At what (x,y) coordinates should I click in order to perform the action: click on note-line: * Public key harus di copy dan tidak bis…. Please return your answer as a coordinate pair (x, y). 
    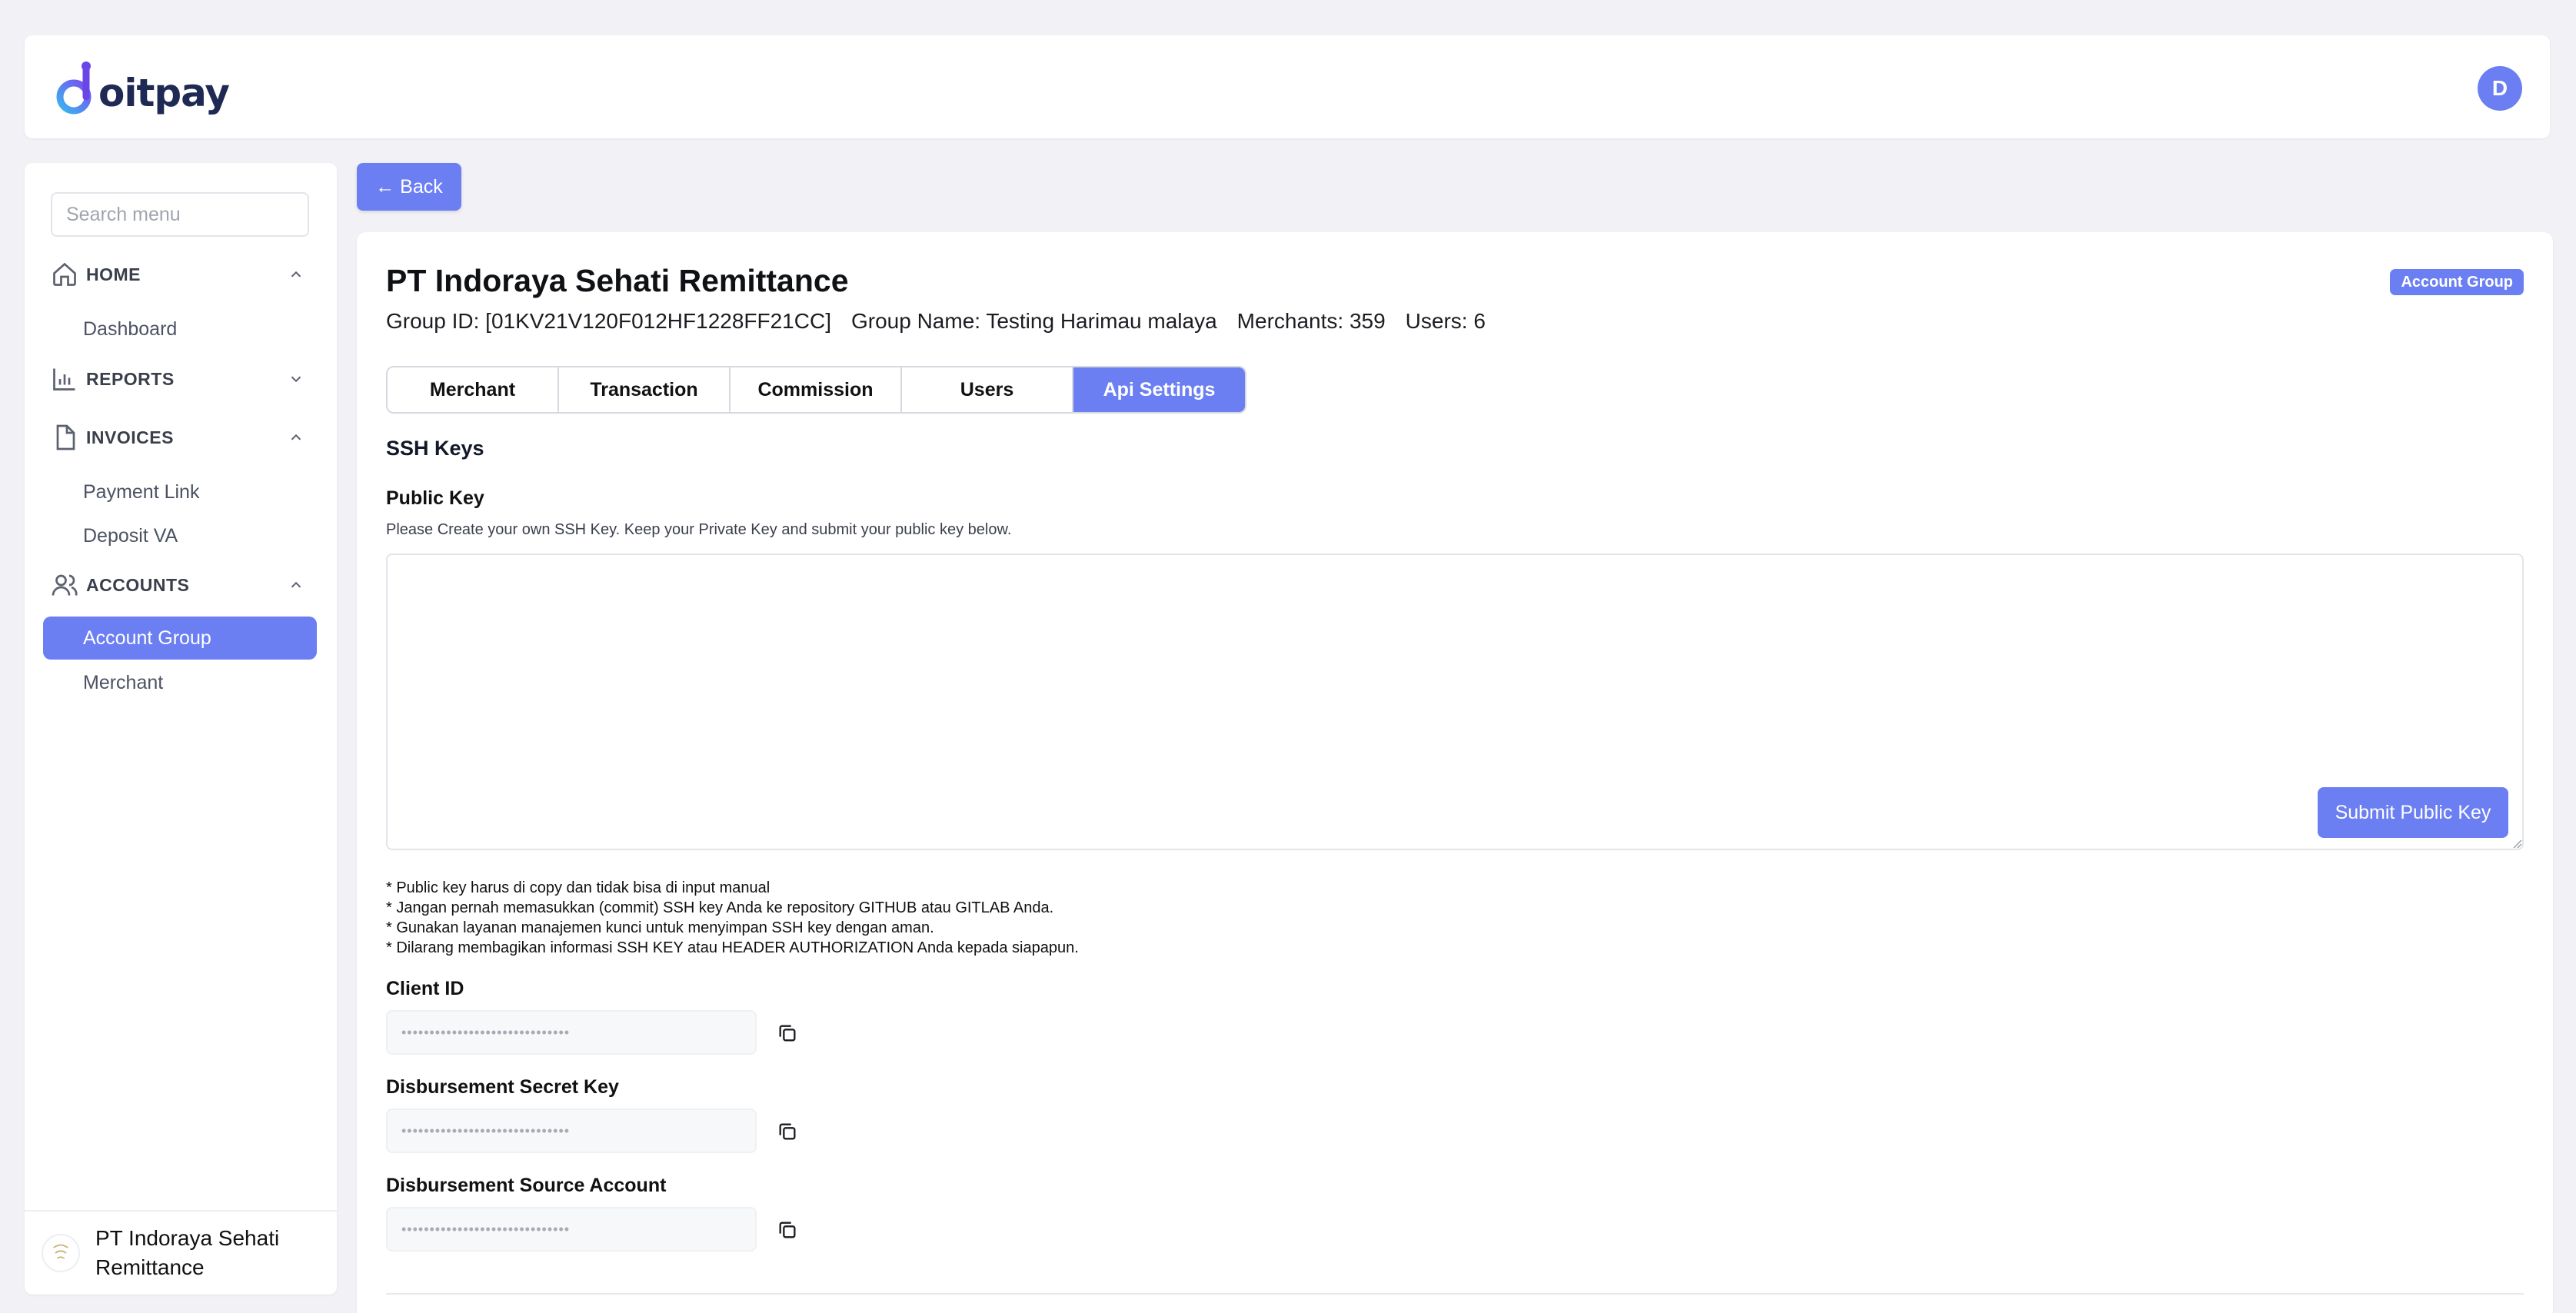
    Looking at the image, I should click on (578, 888).